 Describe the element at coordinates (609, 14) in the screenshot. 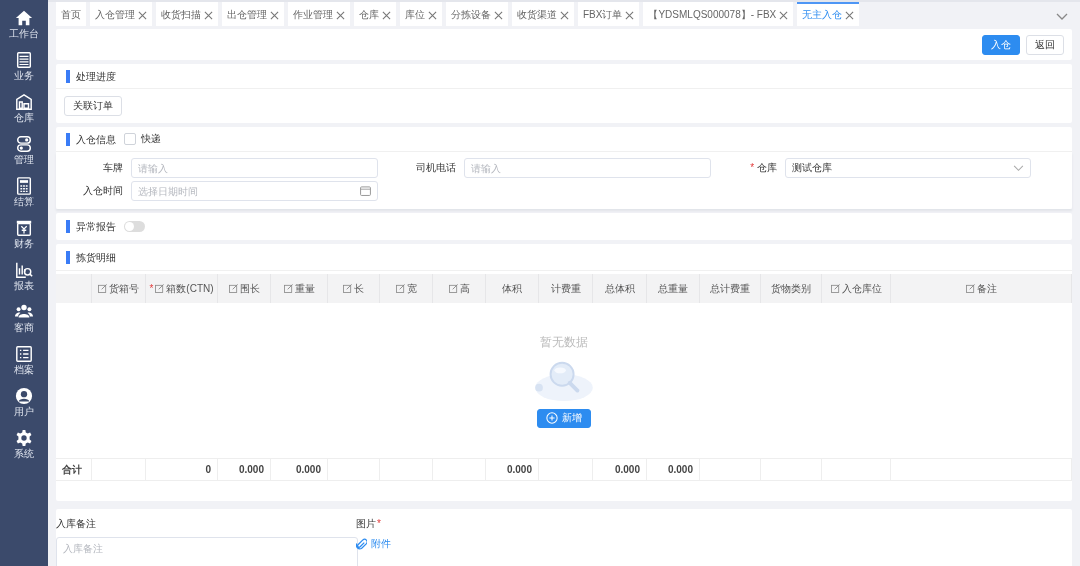

I see `tab: FBX订单` at that location.